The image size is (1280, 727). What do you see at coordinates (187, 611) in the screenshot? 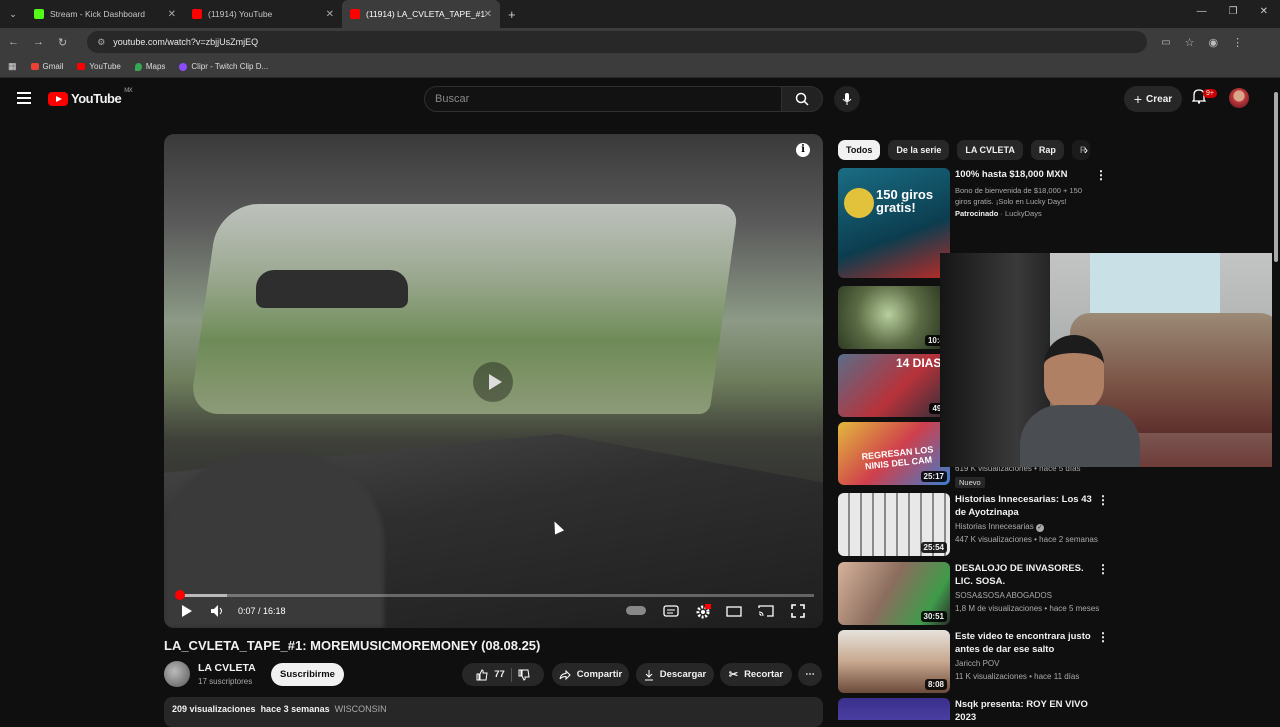
I see `play-icon` at bounding box center [187, 611].